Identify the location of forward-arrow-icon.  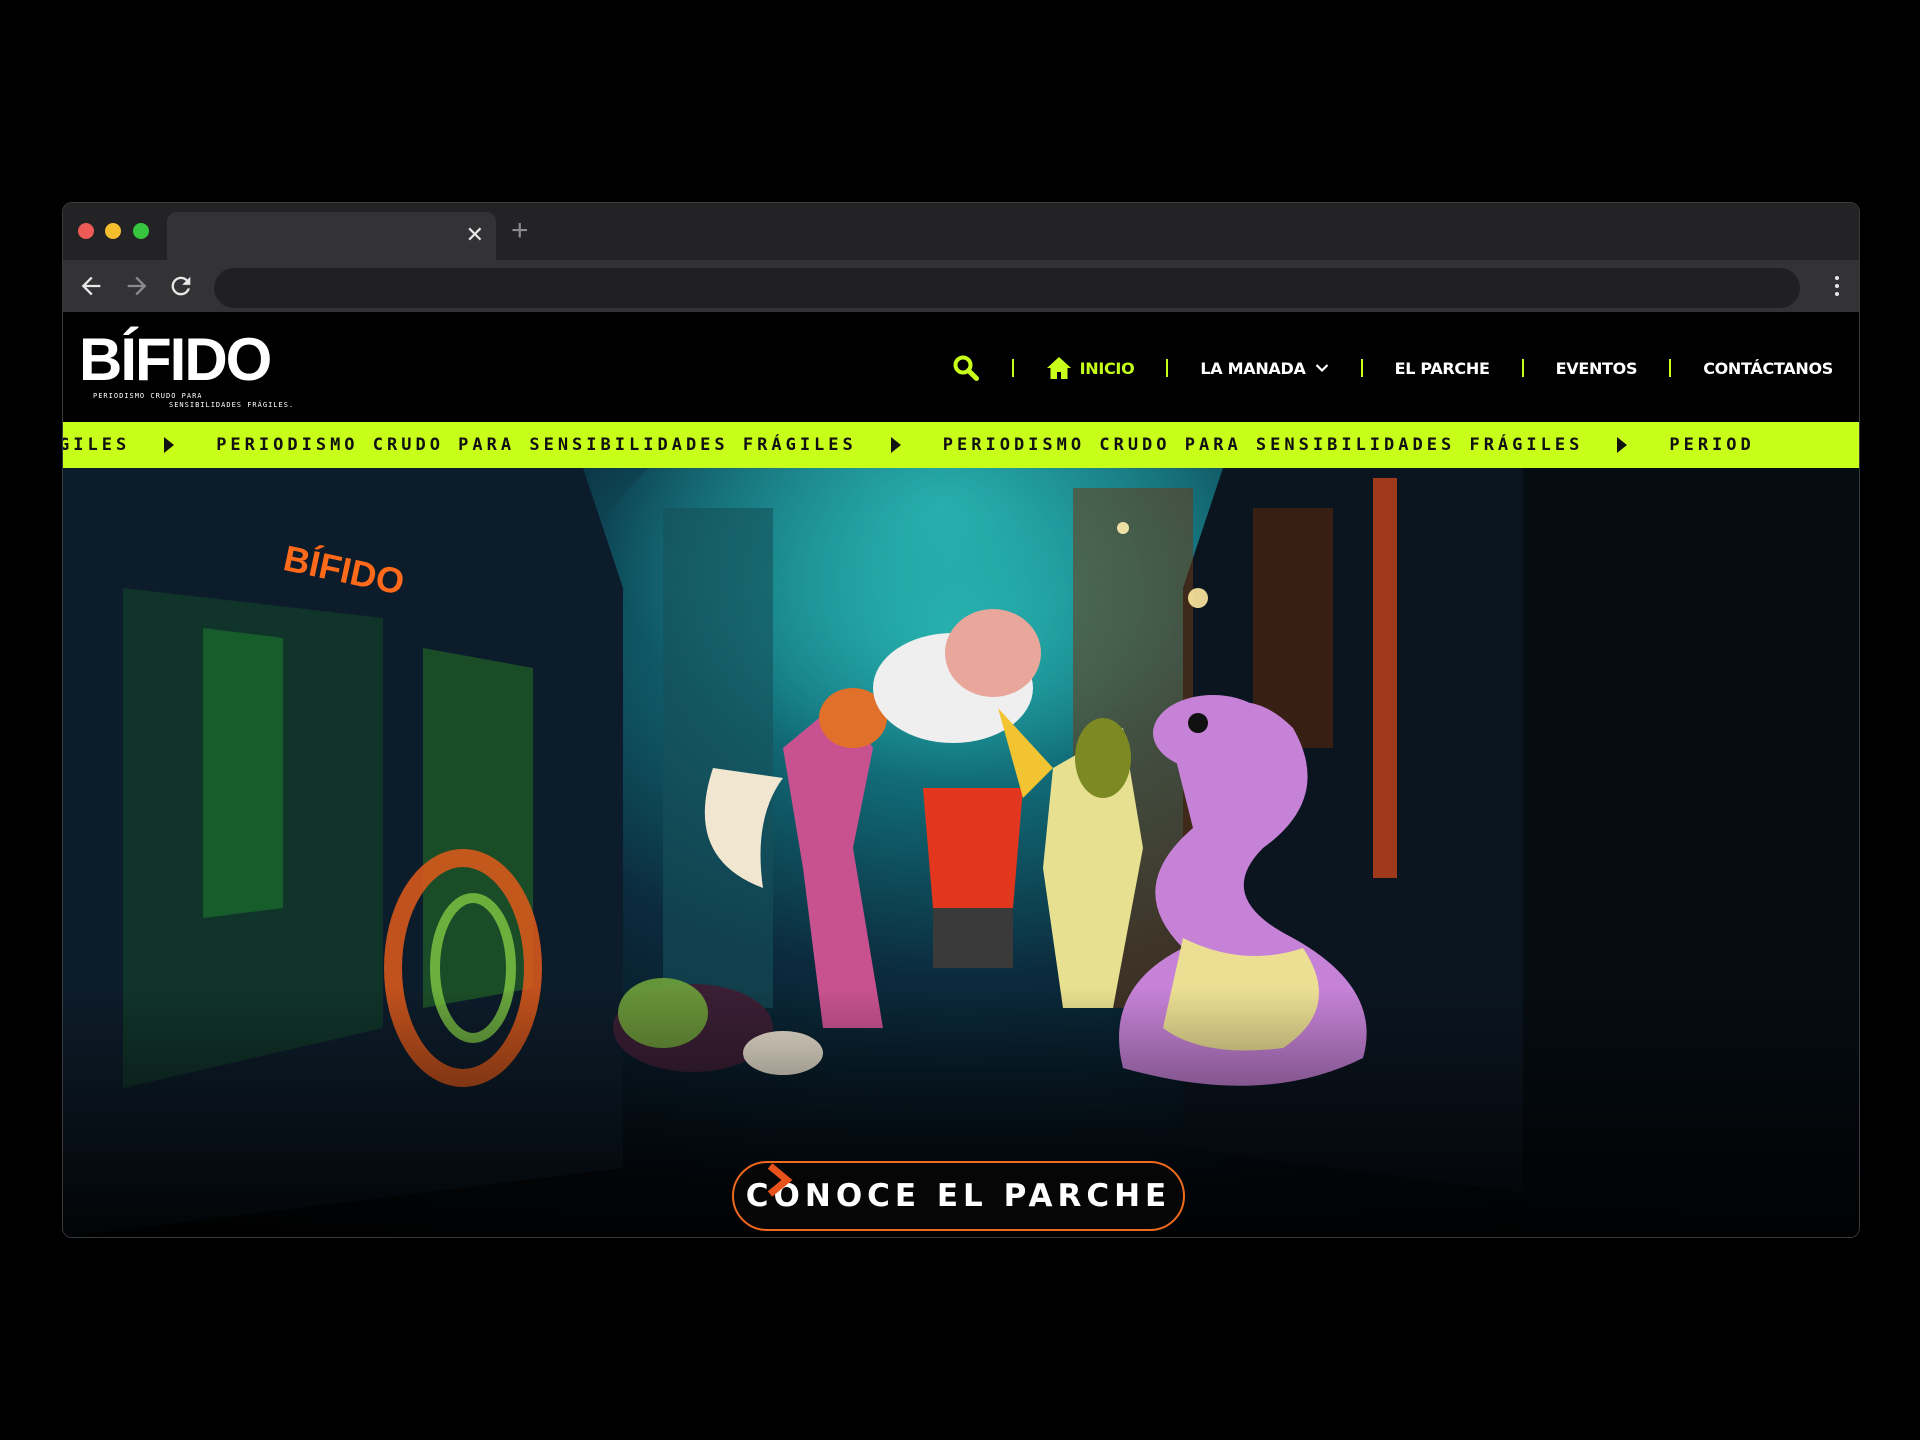
(137, 286).